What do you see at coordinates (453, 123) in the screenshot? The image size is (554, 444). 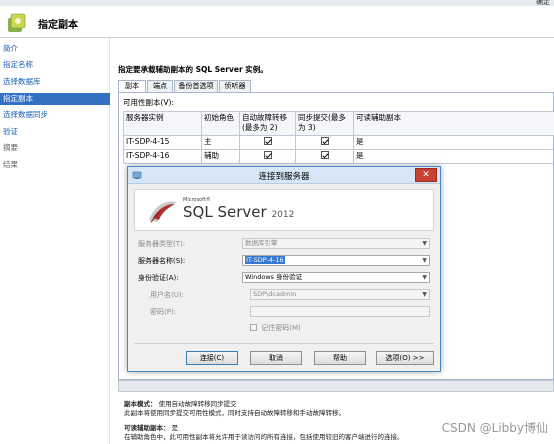 I see `column-header-readable-secondary: 可读辅助副本` at bounding box center [453, 123].